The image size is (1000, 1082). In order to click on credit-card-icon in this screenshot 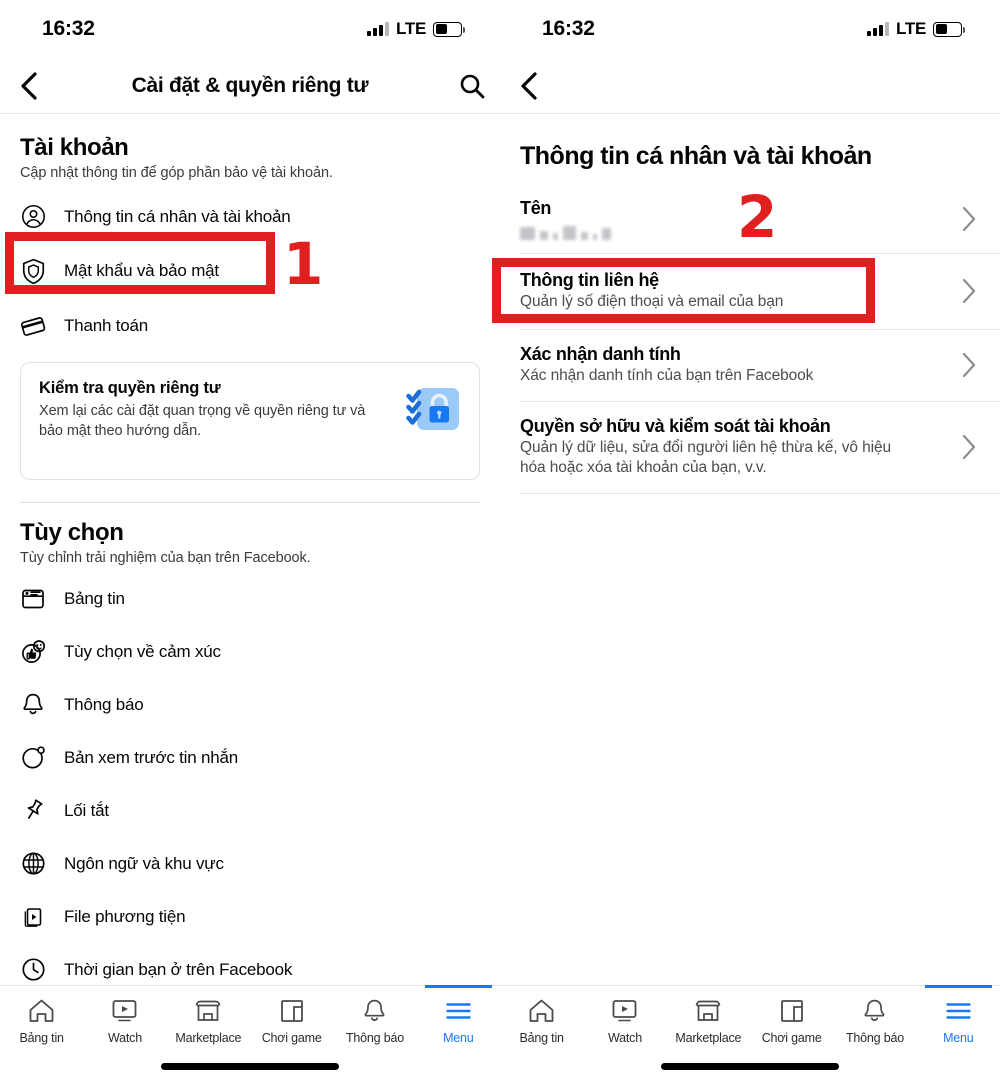, I will do `click(33, 326)`.